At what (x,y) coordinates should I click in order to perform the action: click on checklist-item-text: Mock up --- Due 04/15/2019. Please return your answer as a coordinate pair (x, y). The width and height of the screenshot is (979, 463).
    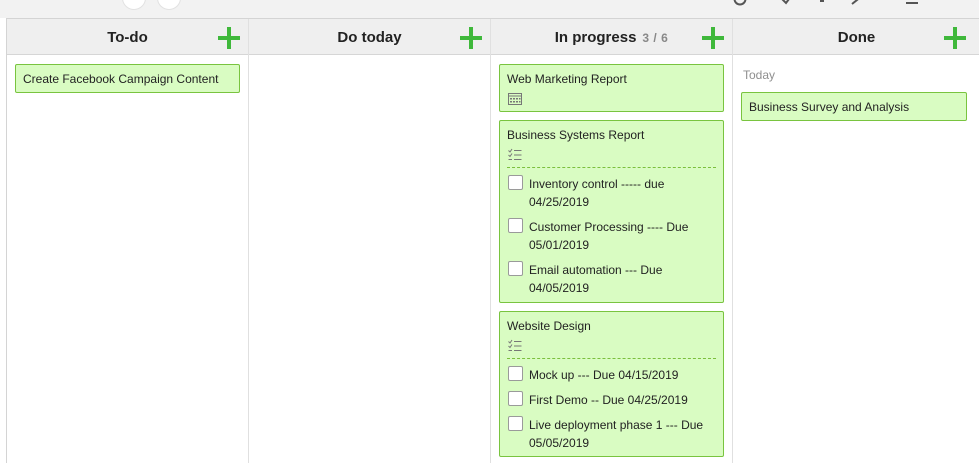
    Looking at the image, I should click on (604, 375).